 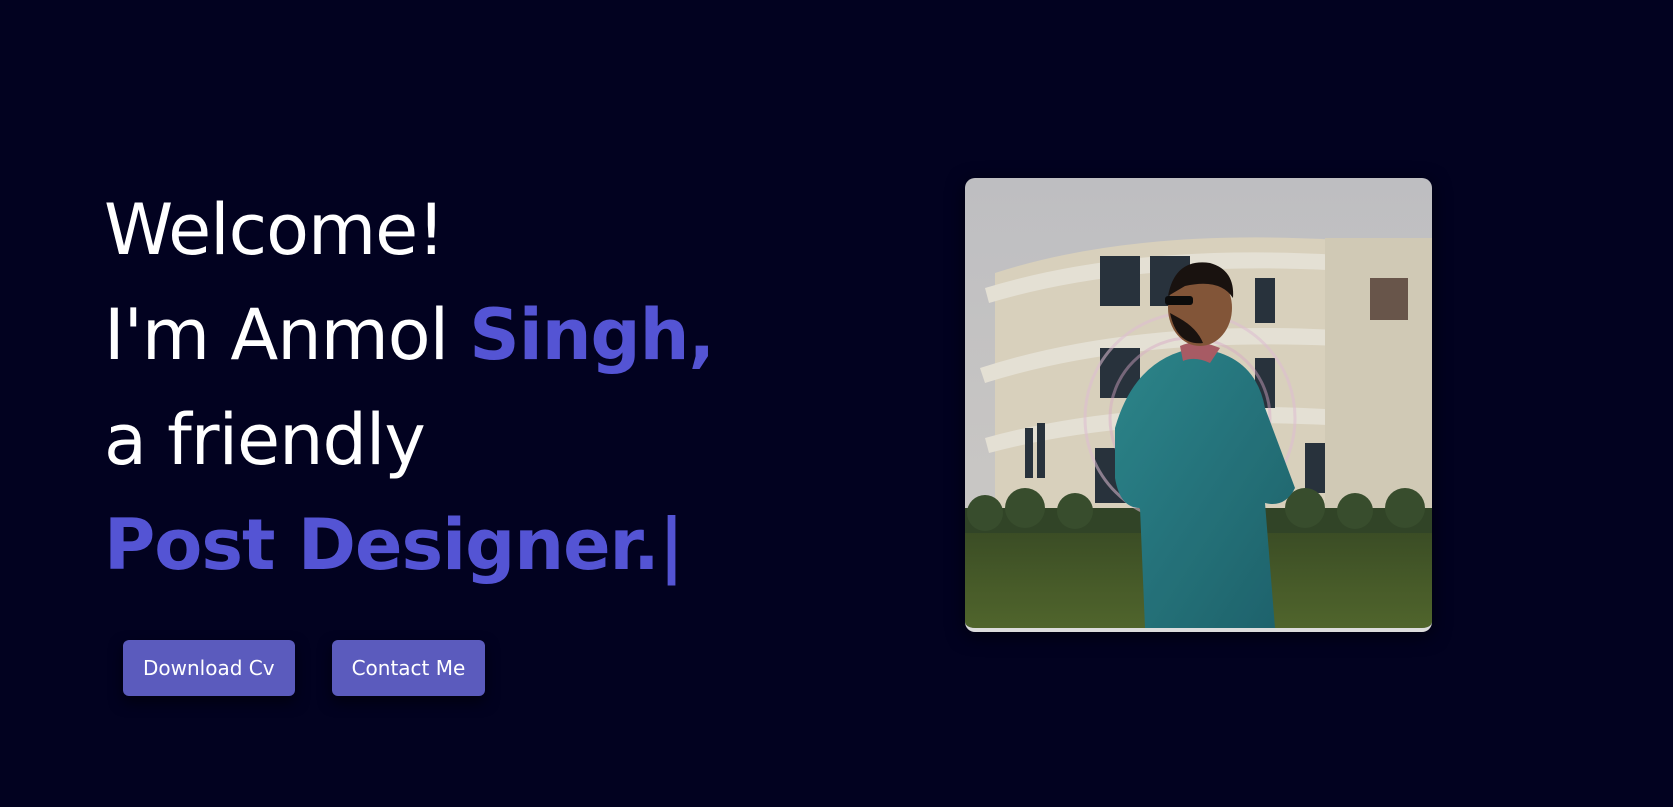 What do you see at coordinates (209, 668) in the screenshot?
I see `download-cv-button: Download Cv` at bounding box center [209, 668].